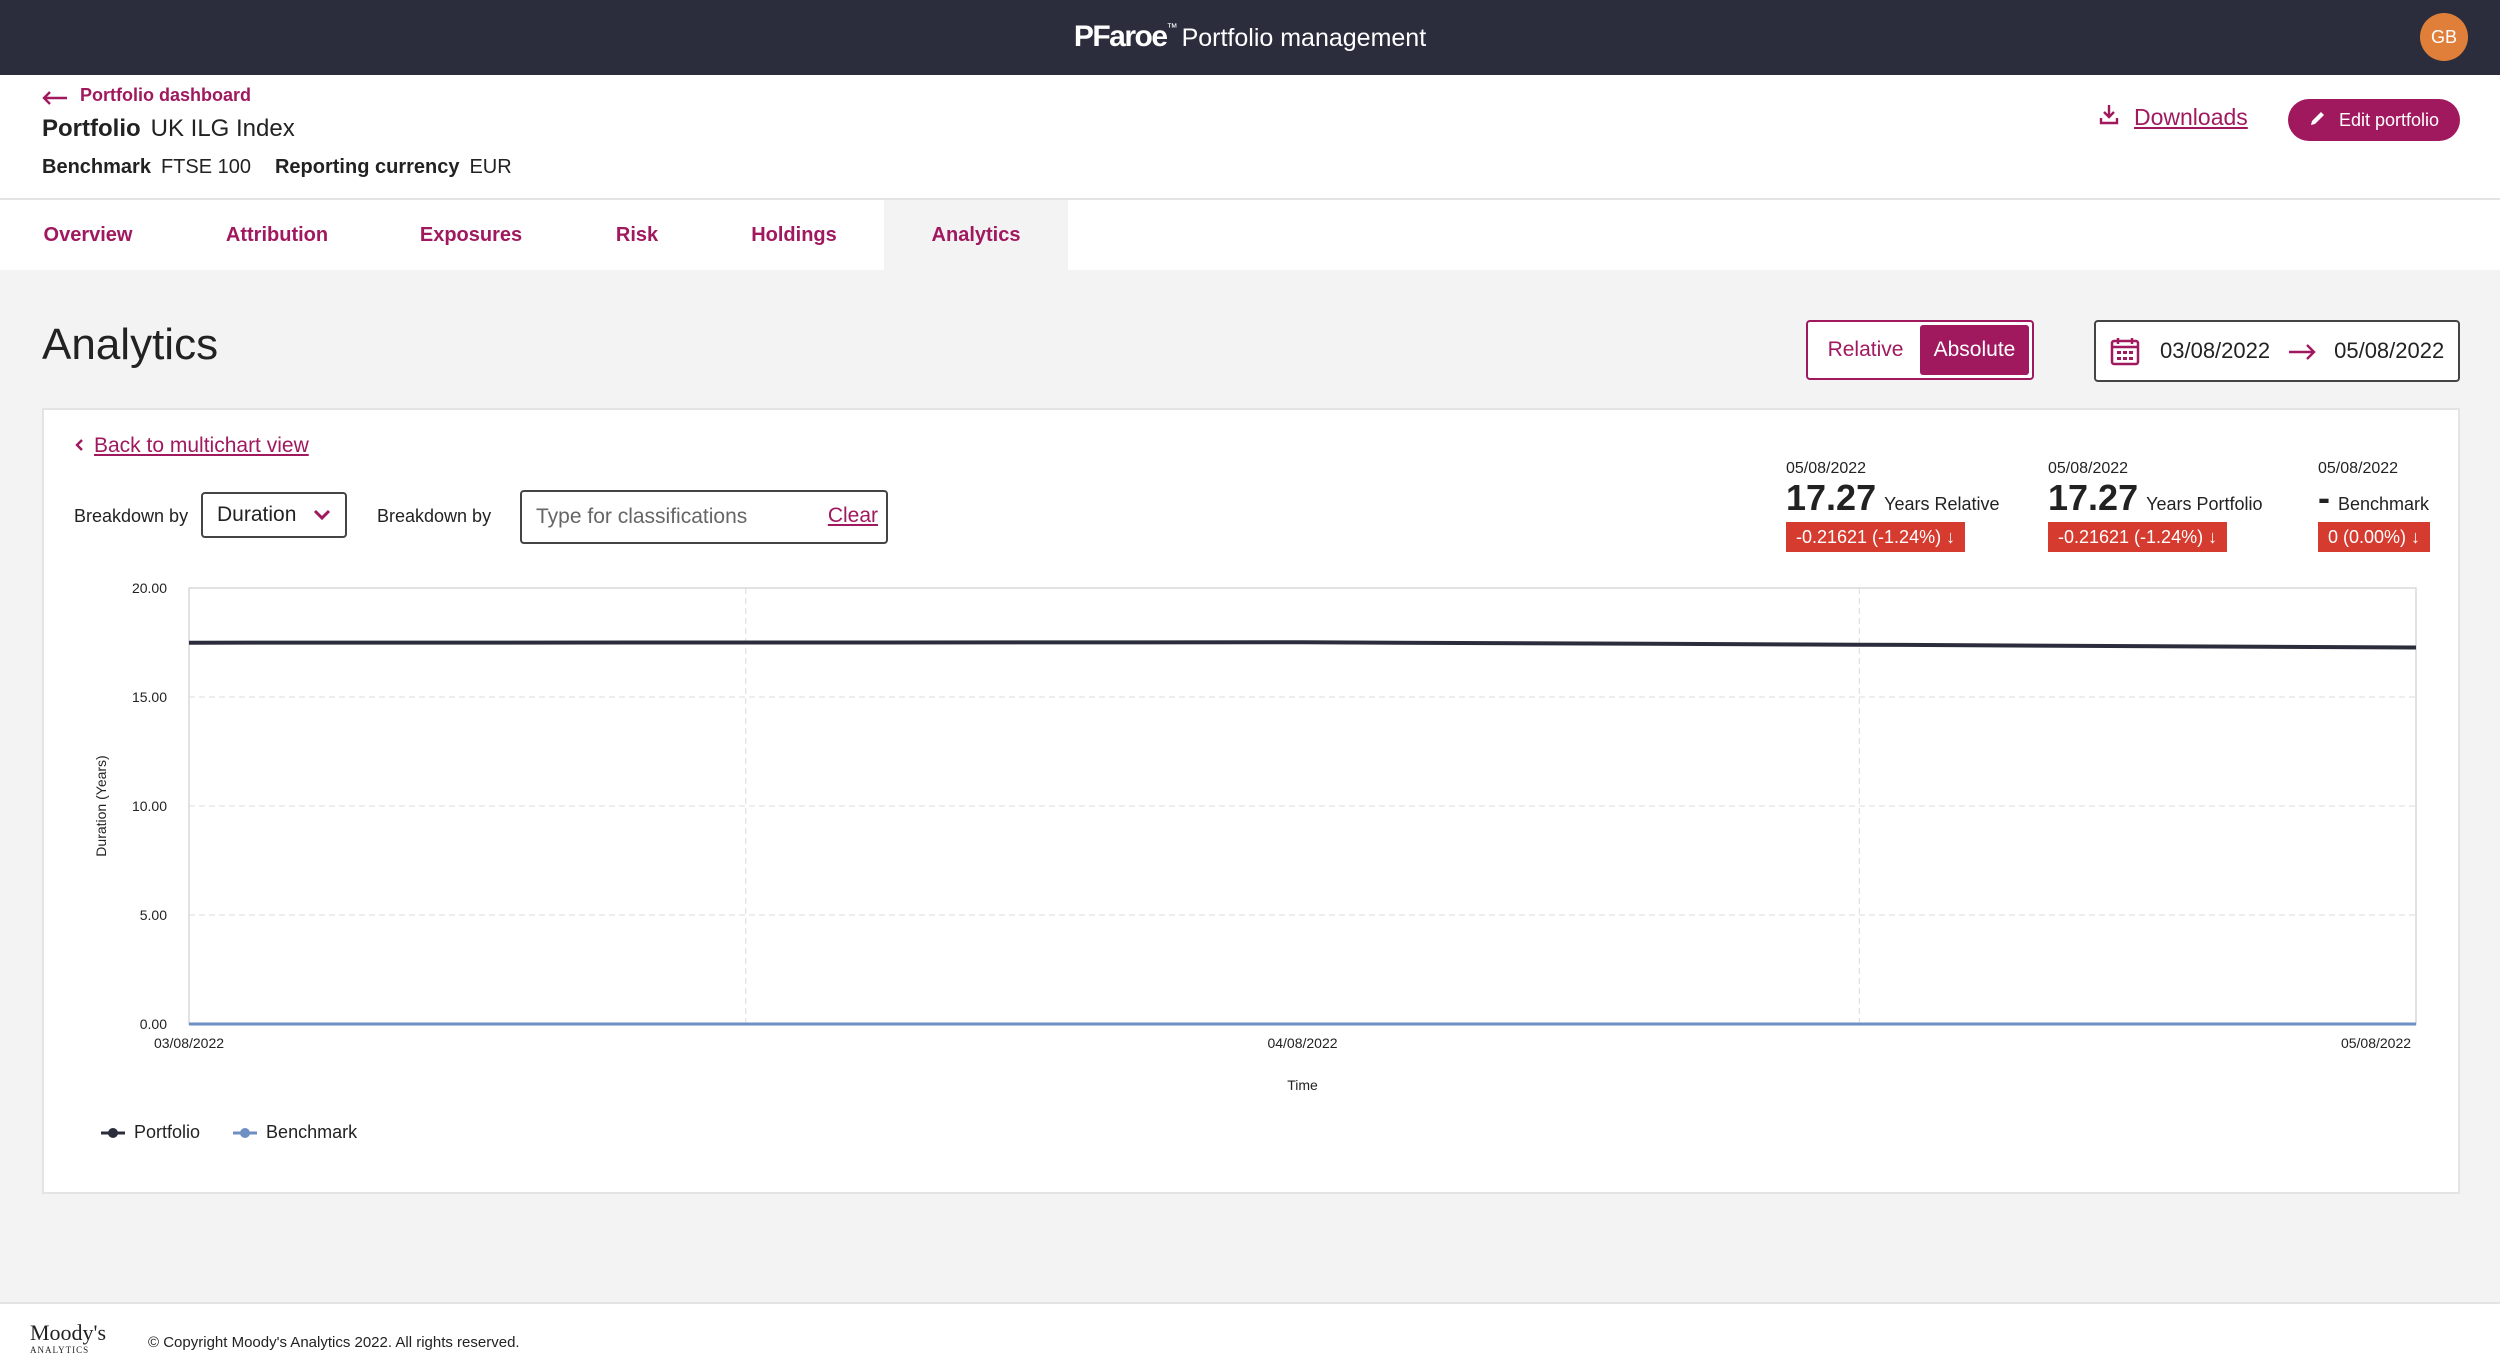  What do you see at coordinates (2318, 120) in the screenshot?
I see `pencil-icon` at bounding box center [2318, 120].